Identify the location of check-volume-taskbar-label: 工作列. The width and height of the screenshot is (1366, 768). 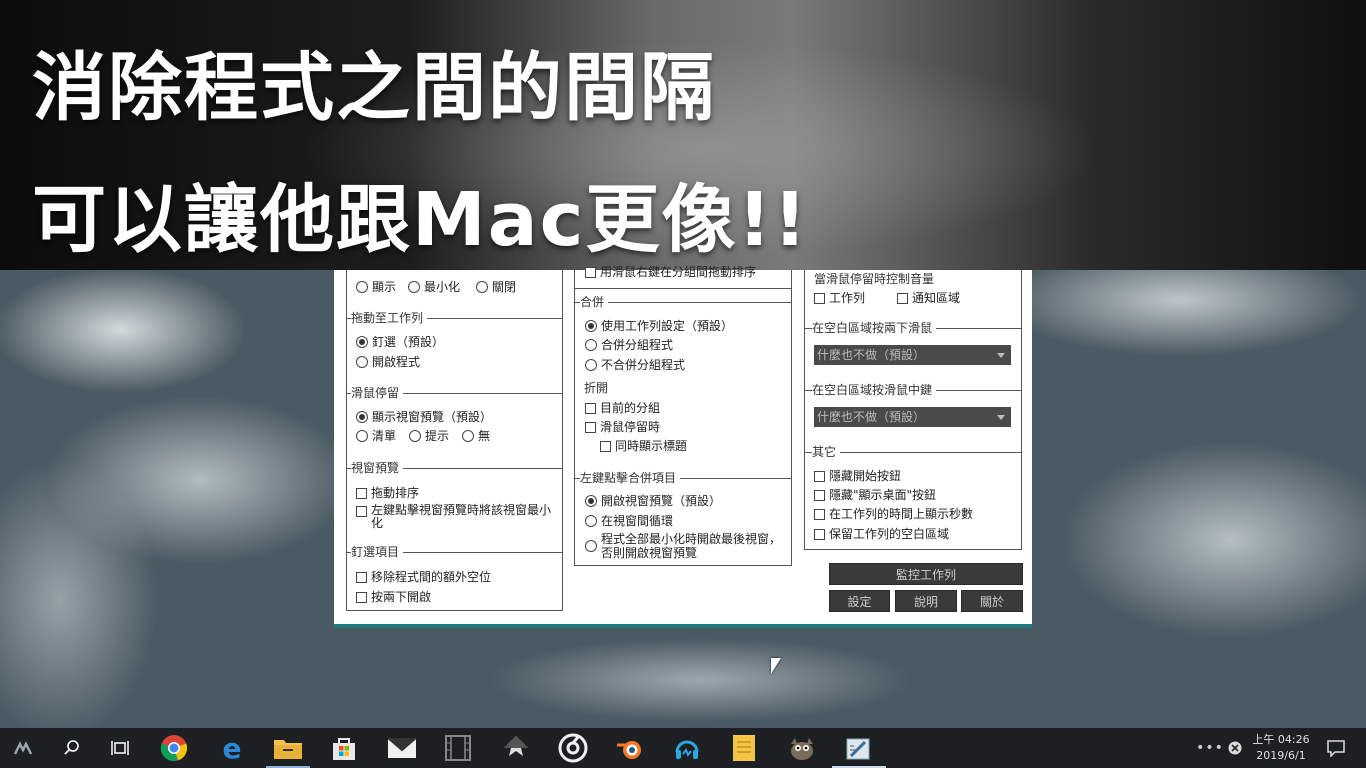
(847, 298).